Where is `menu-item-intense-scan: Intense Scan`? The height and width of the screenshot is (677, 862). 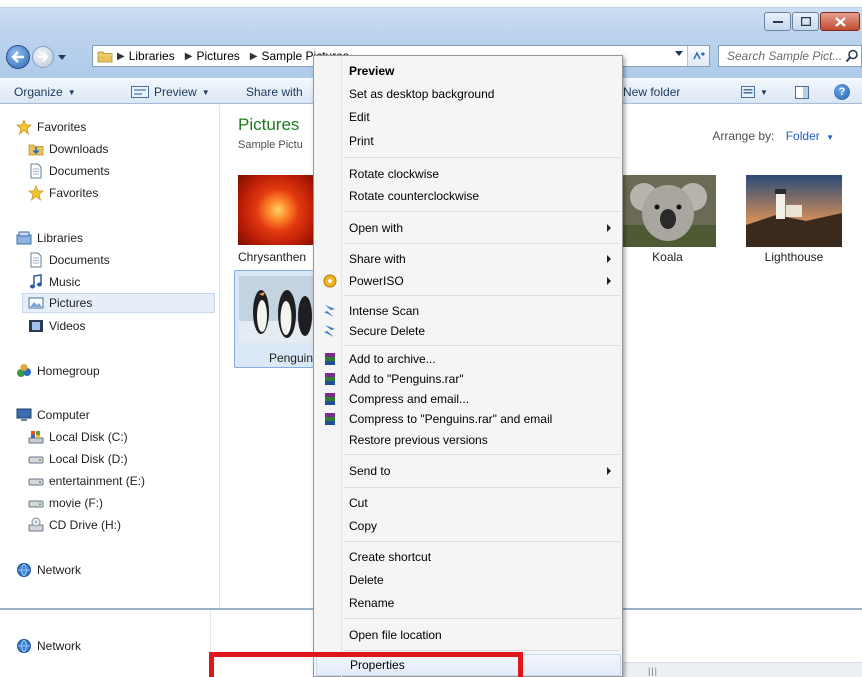
menu-item-intense-scan: Intense Scan is located at coordinates (468, 311).